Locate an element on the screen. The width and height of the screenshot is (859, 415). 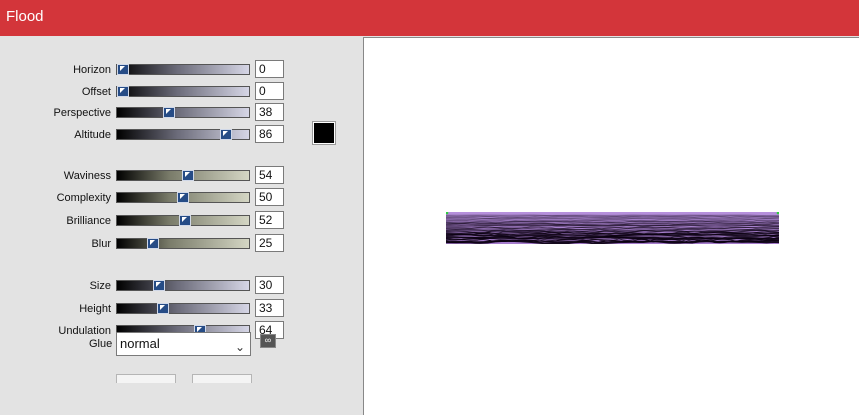
glue-select-value: normal is located at coordinates (140, 343).